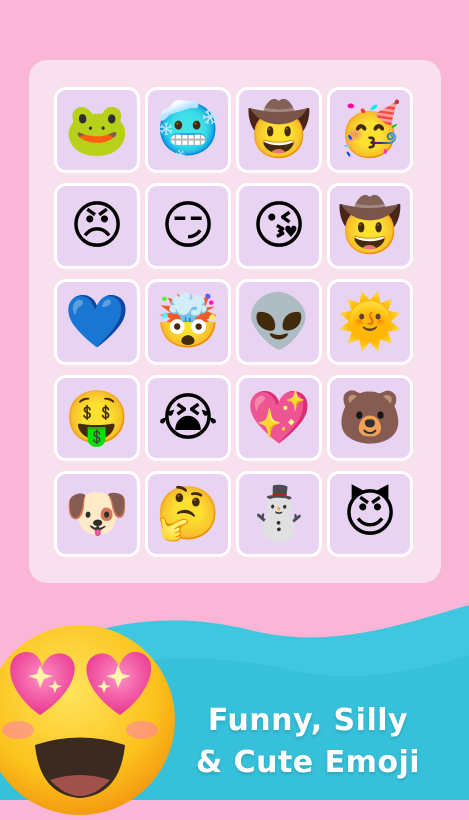  I want to click on emoji-cell: 🥶, so click(188, 130).